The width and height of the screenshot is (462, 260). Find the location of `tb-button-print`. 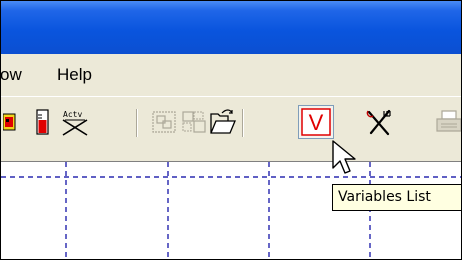

tb-button-print is located at coordinates (447, 122).